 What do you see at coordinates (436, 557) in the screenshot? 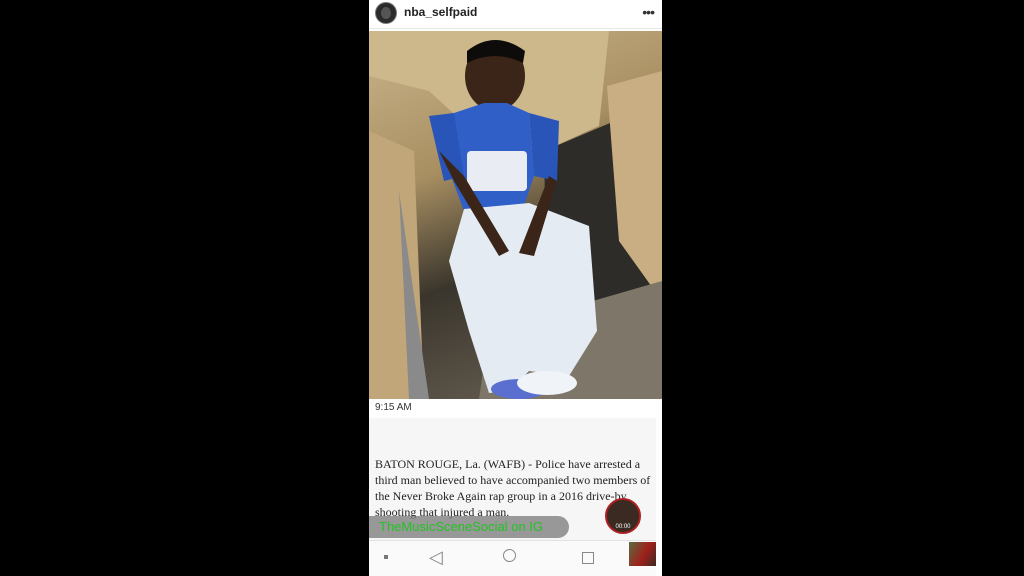
I see `back-triangle-icon: ◁` at bounding box center [436, 557].